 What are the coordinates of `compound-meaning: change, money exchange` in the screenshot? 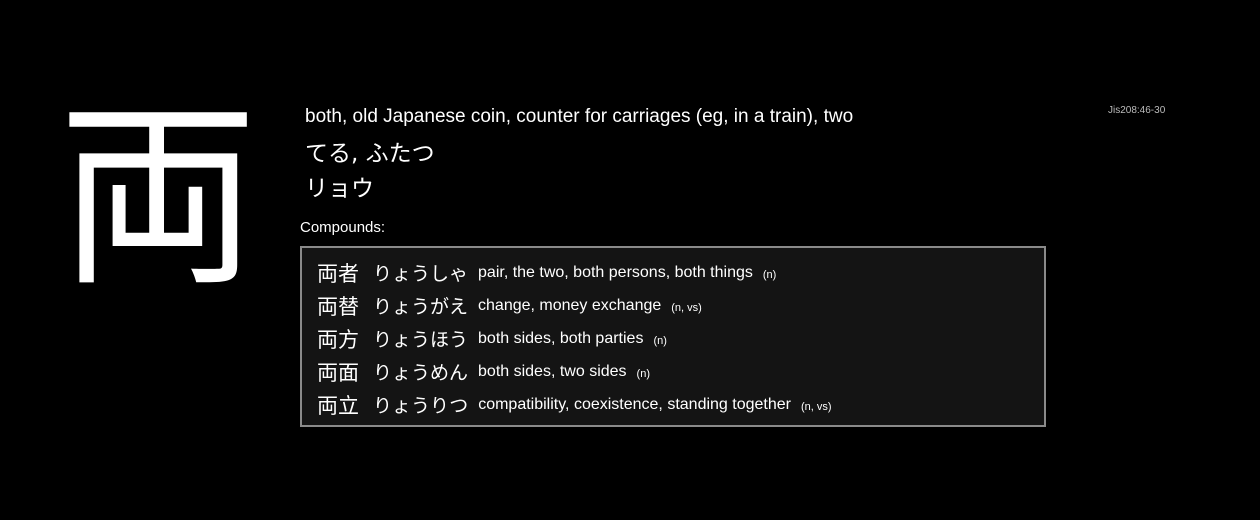 It's located at (570, 305).